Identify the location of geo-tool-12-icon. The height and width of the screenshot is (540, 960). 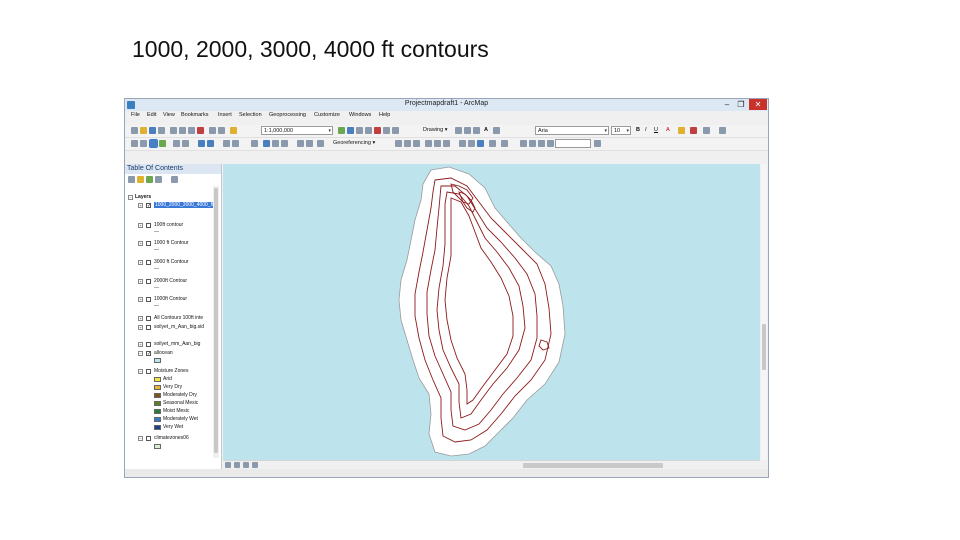
(523, 143).